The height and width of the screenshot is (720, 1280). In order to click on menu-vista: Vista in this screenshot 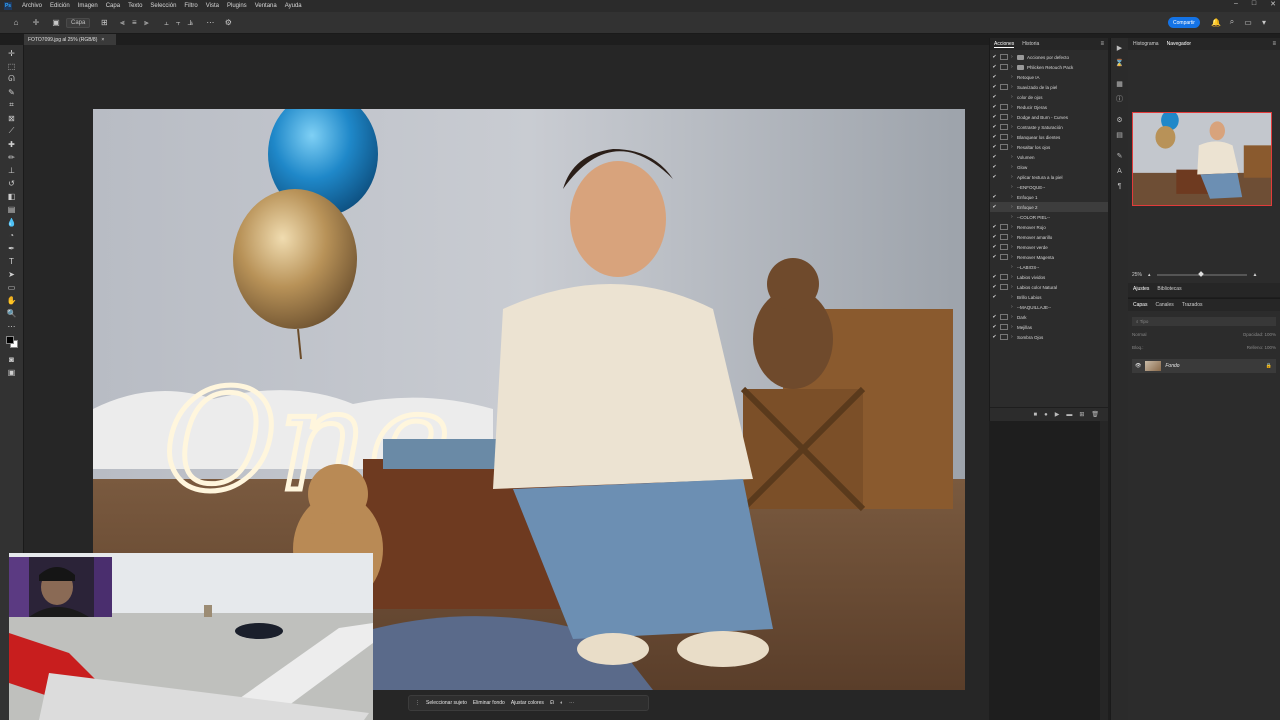, I will do `click(212, 6)`.